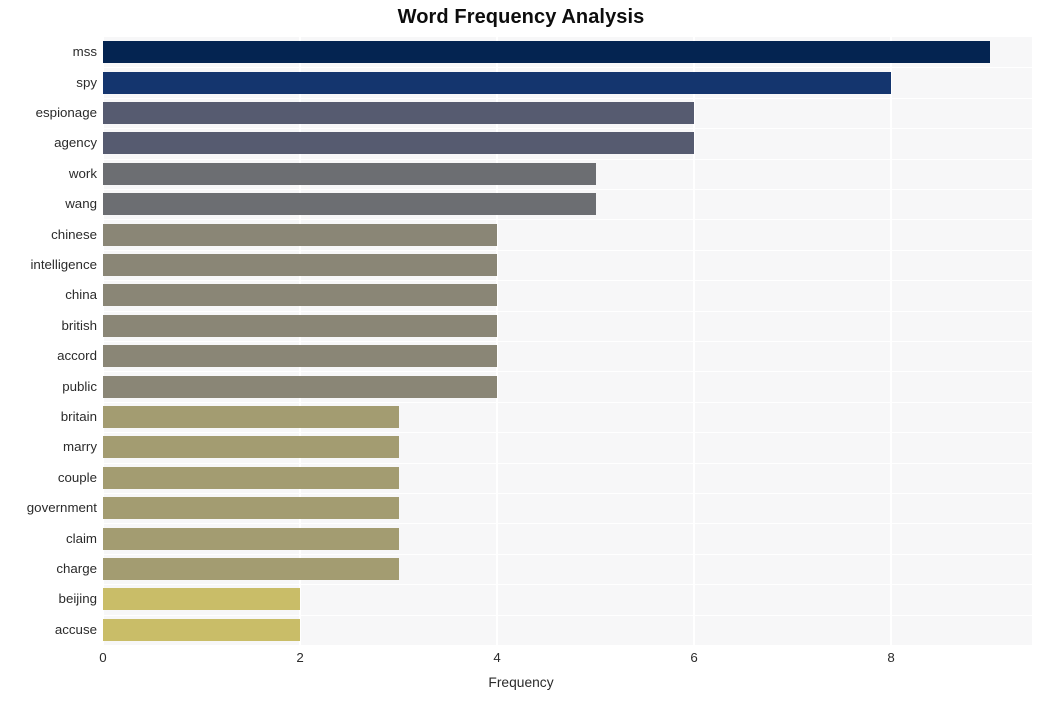 The width and height of the screenshot is (1042, 701). I want to click on y-axis-label-government: government, so click(61, 508).